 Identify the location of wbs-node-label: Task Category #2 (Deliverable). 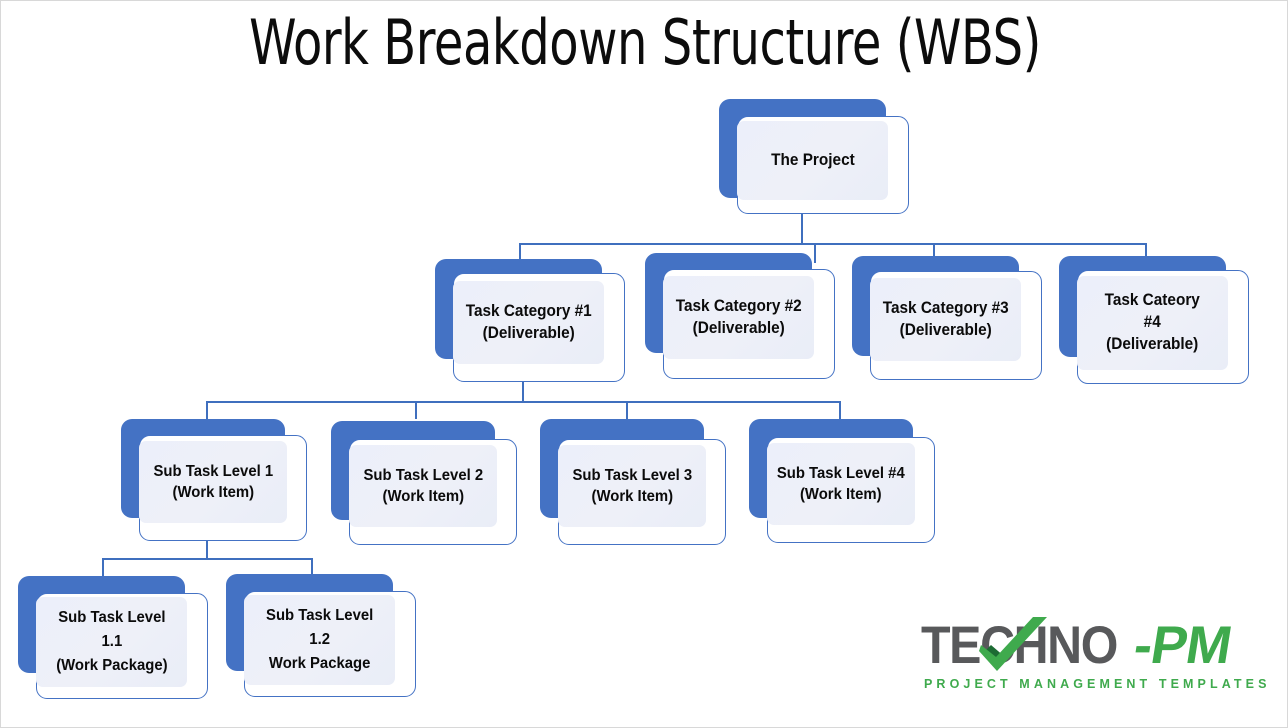
(738, 316).